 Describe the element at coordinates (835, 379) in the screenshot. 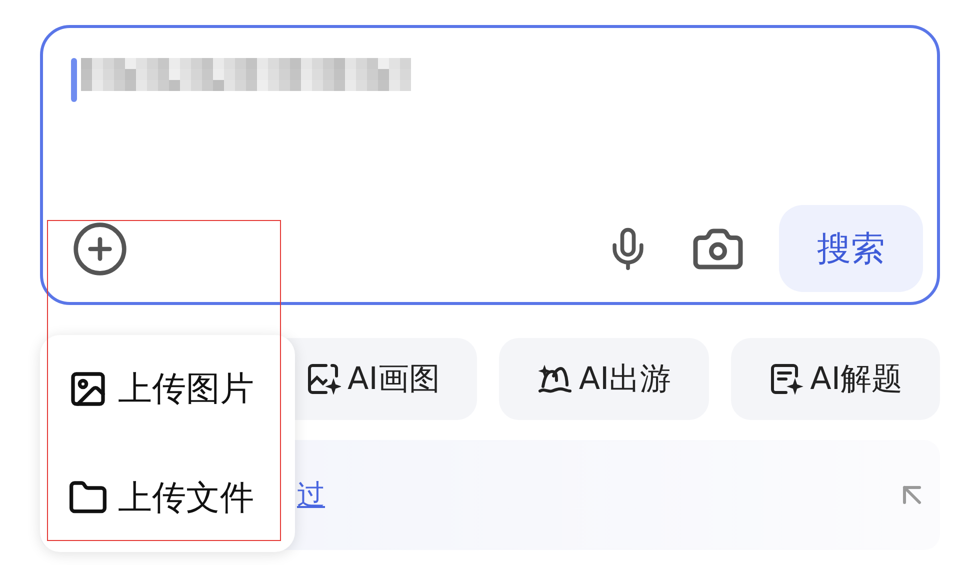

I see `feature-chip: AI解题` at that location.